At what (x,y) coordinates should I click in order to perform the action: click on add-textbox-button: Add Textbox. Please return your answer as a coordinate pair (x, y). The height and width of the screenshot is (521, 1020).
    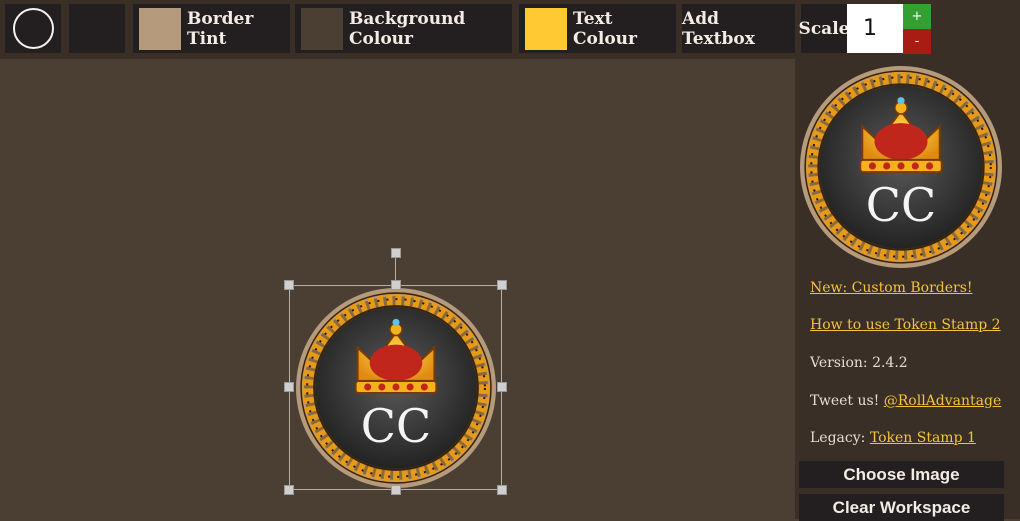
    Looking at the image, I should click on (738, 28).